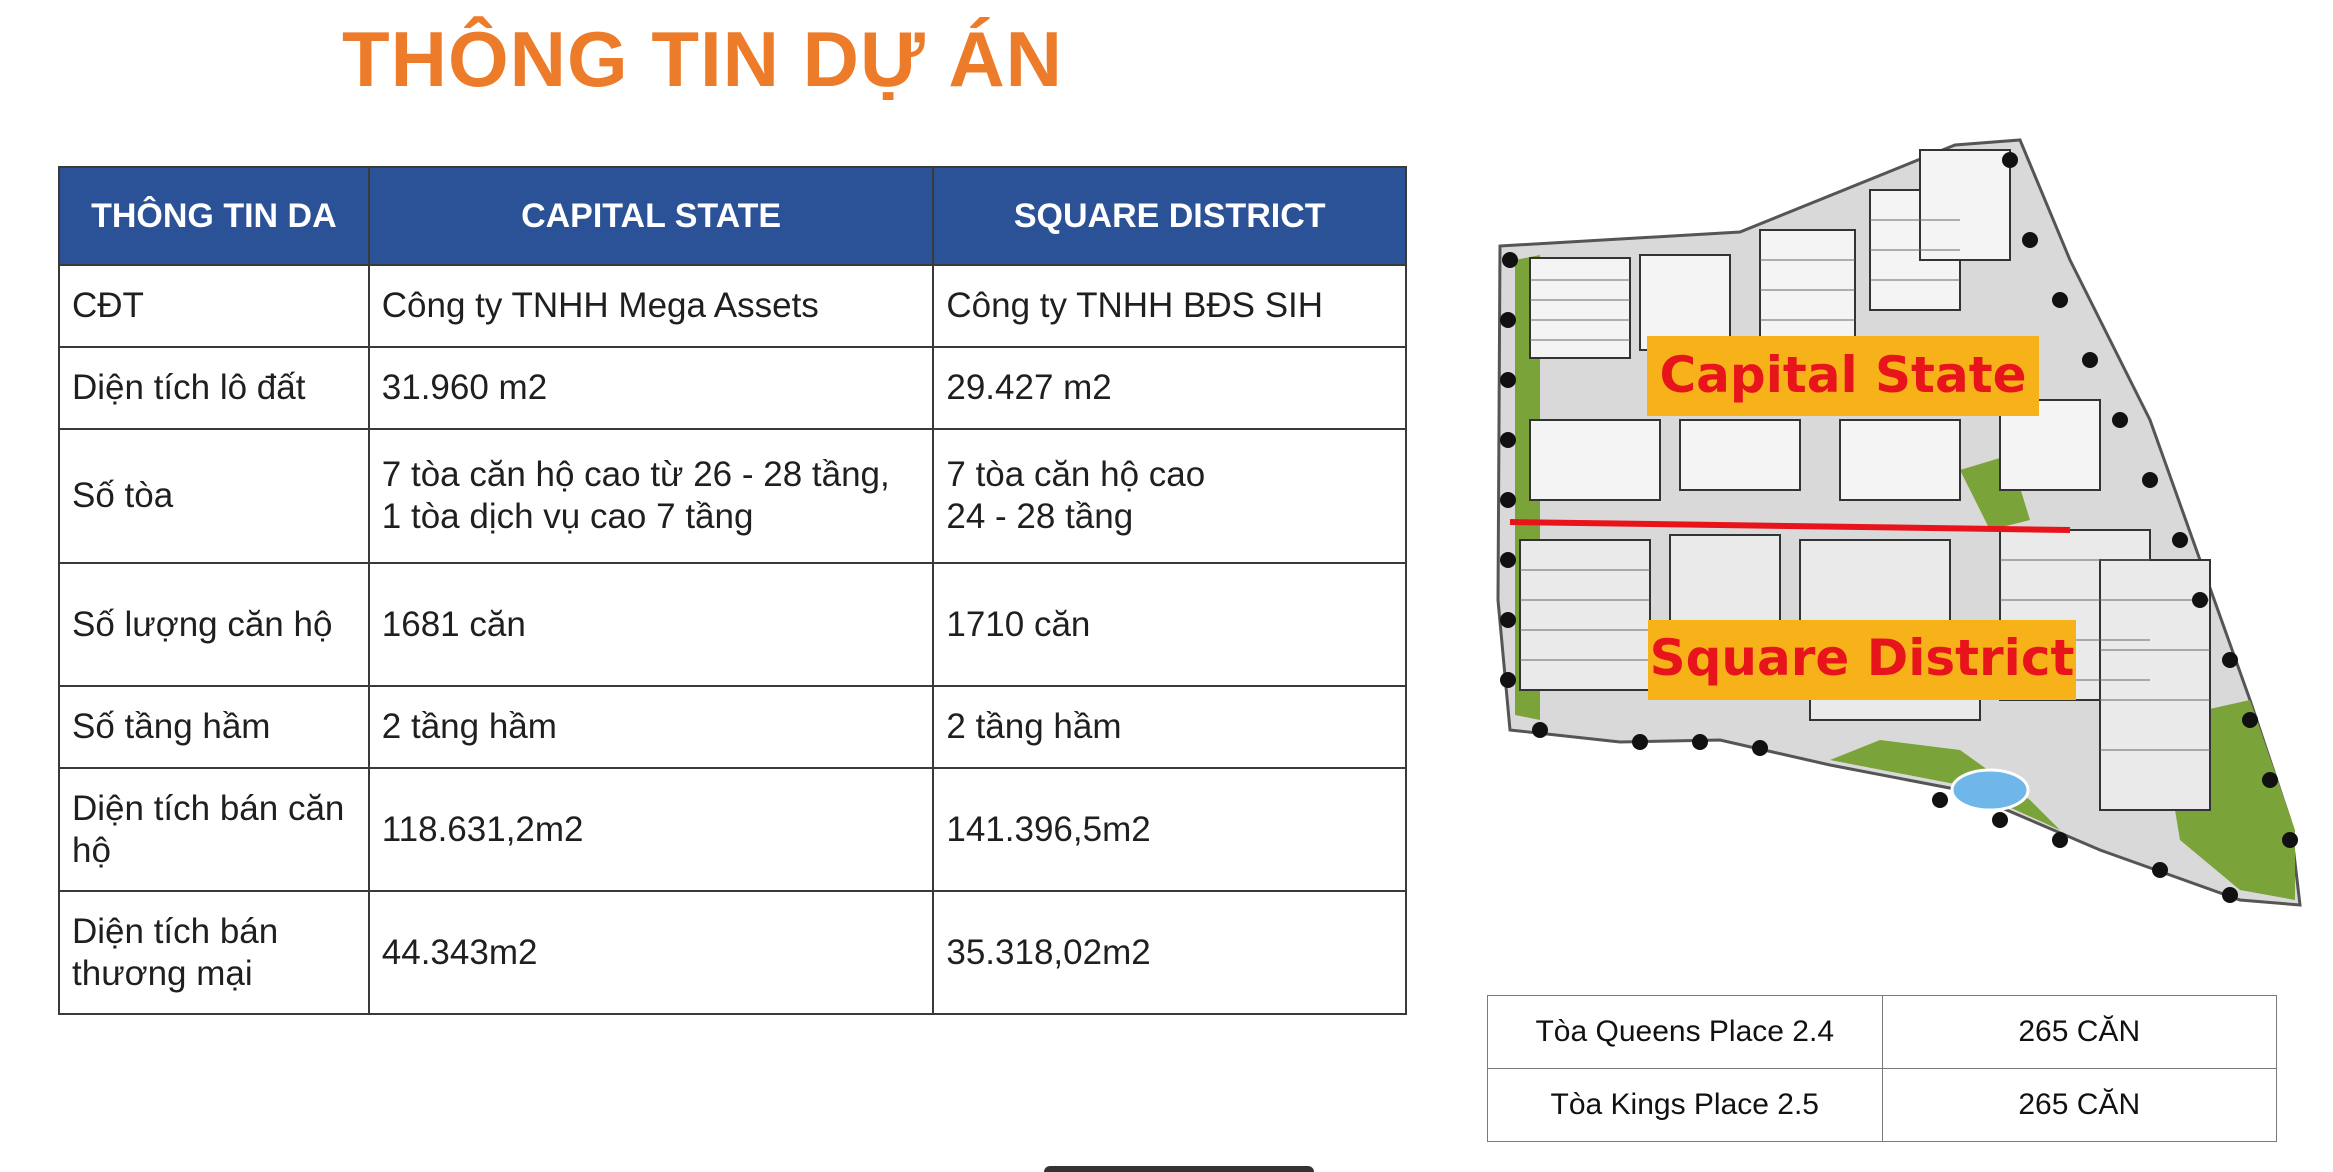 This screenshot has width=2333, height=1172. What do you see at coordinates (651, 216) in the screenshot?
I see `header-capital-state: CAPITAL STATE` at bounding box center [651, 216].